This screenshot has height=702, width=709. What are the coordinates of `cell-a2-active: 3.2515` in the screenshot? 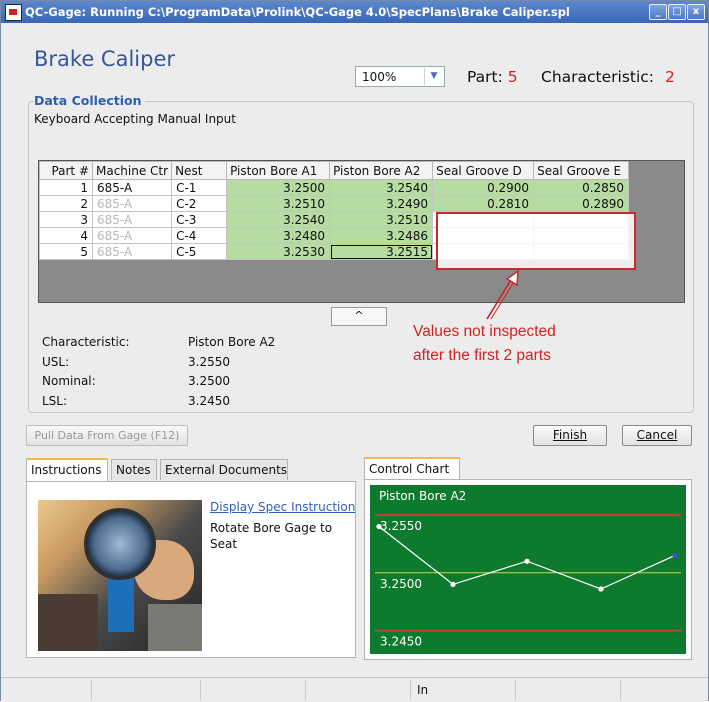 It's located at (381, 251).